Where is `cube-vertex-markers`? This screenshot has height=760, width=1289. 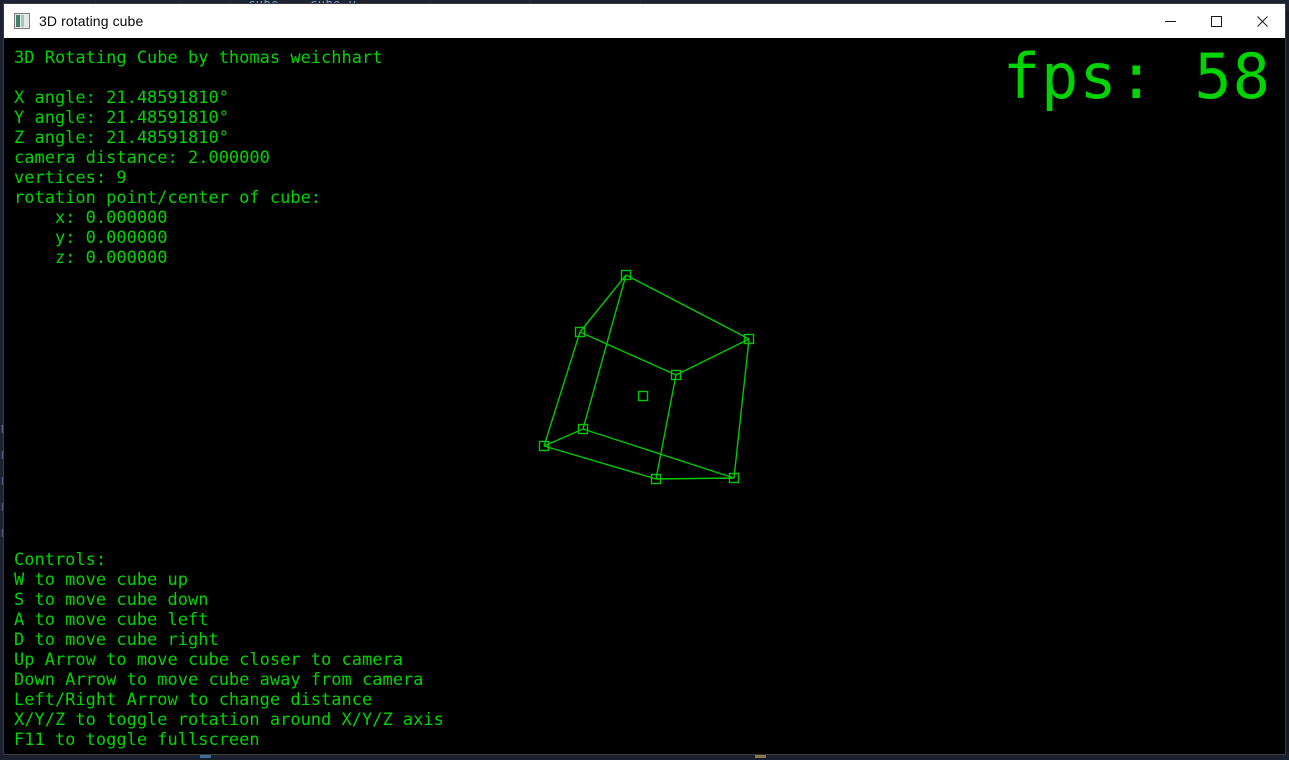
cube-vertex-markers is located at coordinates (646, 377).